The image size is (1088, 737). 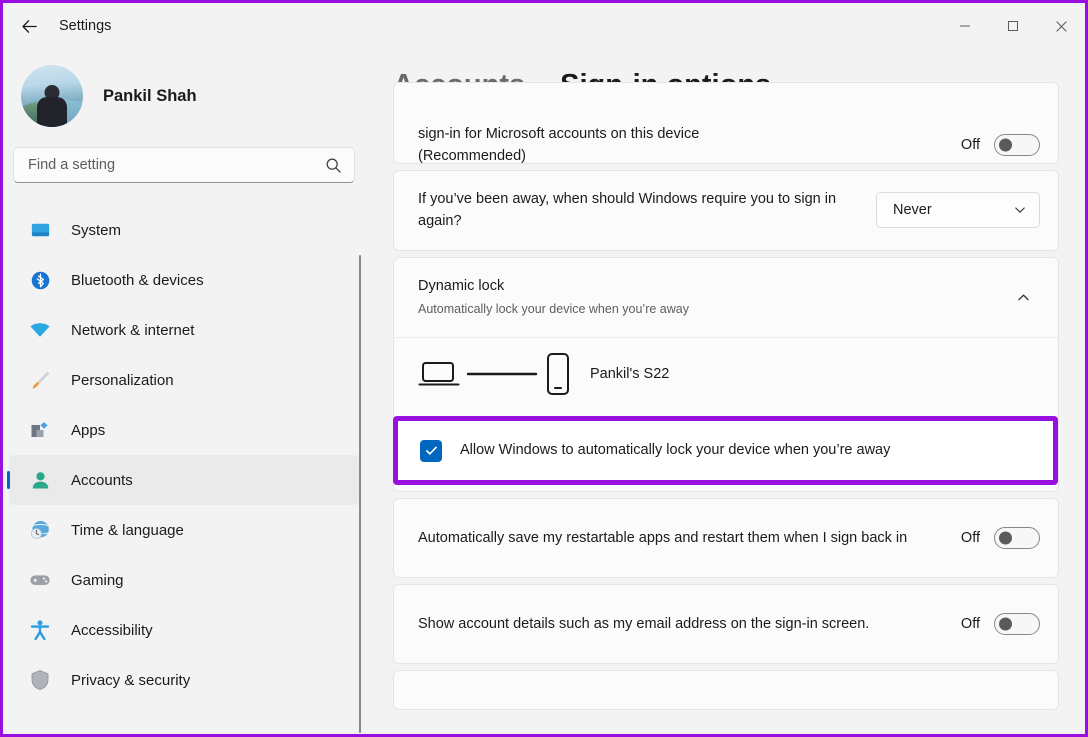 What do you see at coordinates (40, 280) in the screenshot?
I see `bluetooth-icon` at bounding box center [40, 280].